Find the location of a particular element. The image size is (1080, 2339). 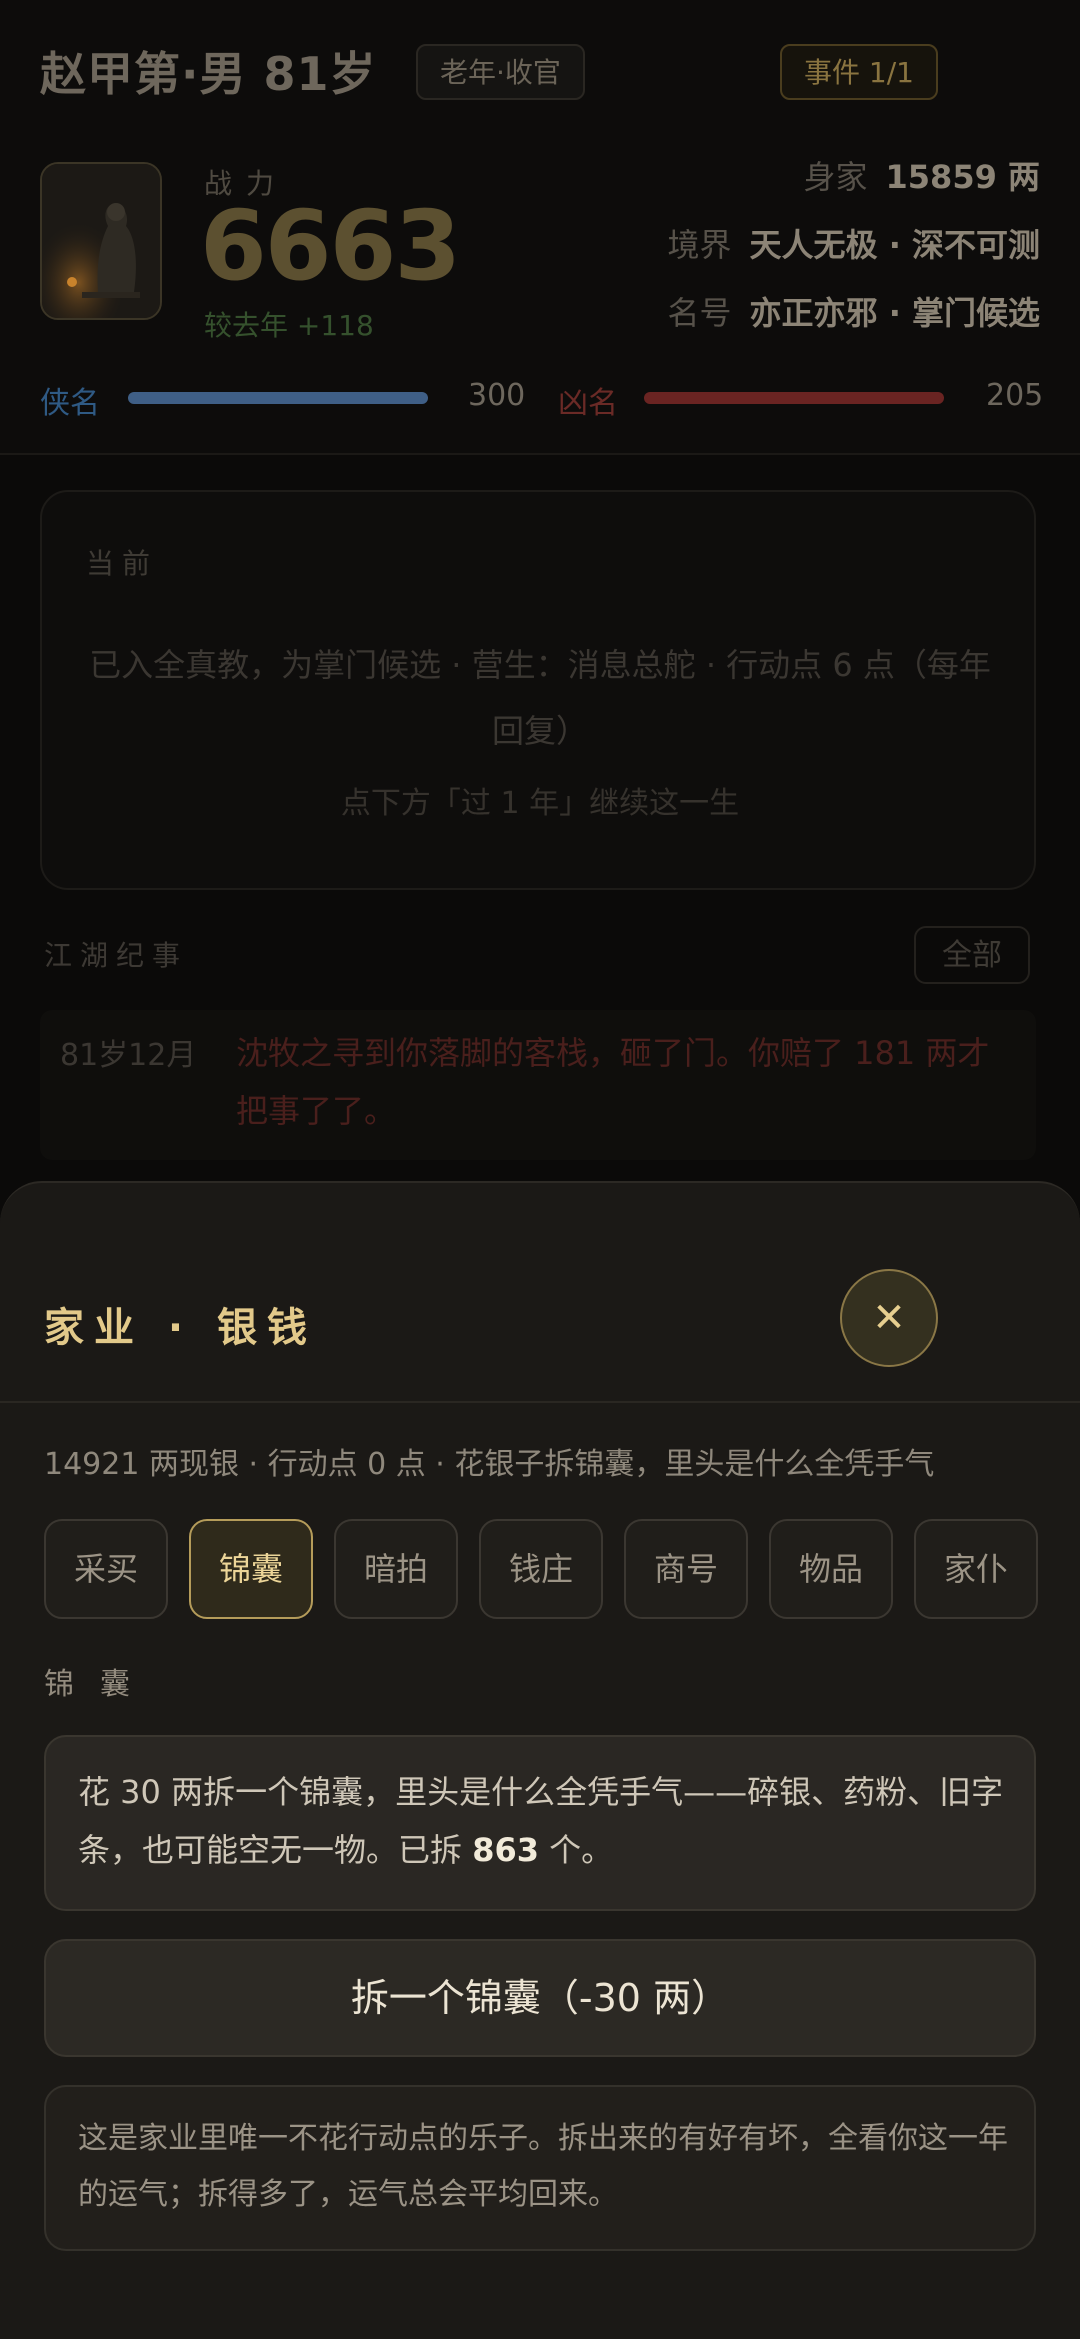

chronicle-title: 江湖纪事 is located at coordinates (116, 955).